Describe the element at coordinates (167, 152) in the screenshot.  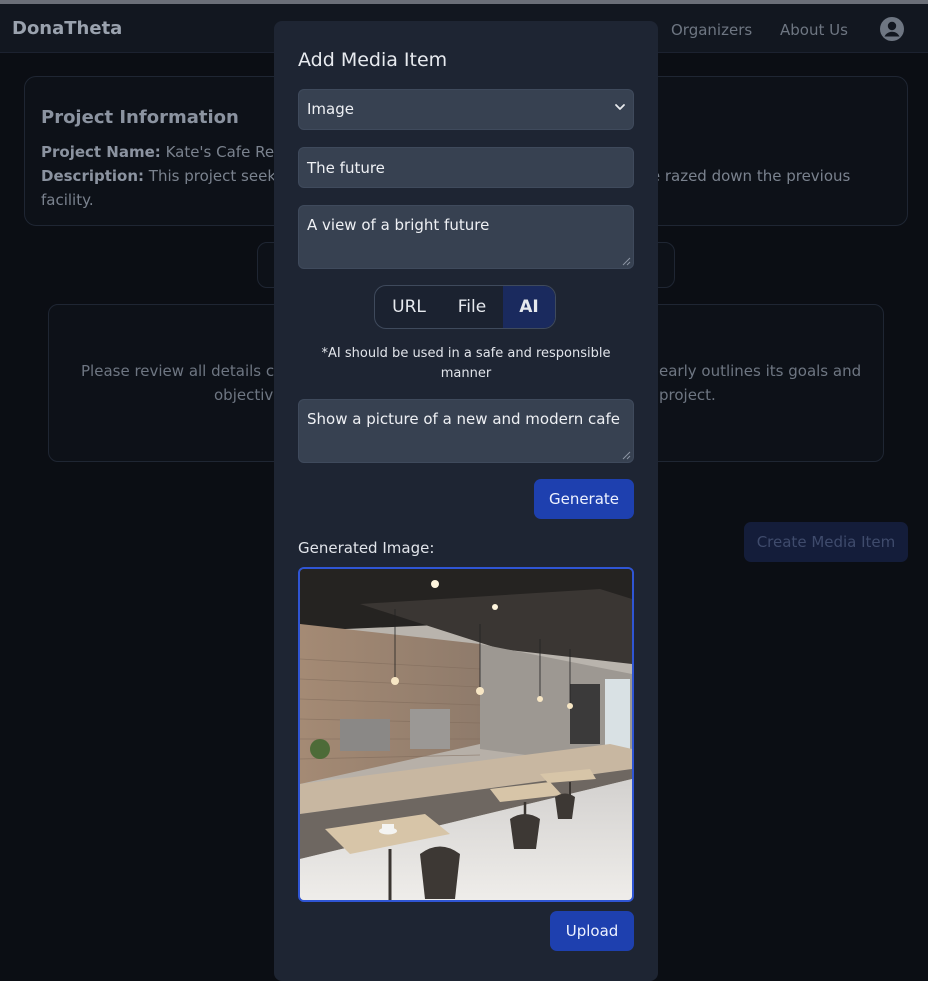
I see `project-name-line: Project Name: Kate's Cafe Rebu` at that location.